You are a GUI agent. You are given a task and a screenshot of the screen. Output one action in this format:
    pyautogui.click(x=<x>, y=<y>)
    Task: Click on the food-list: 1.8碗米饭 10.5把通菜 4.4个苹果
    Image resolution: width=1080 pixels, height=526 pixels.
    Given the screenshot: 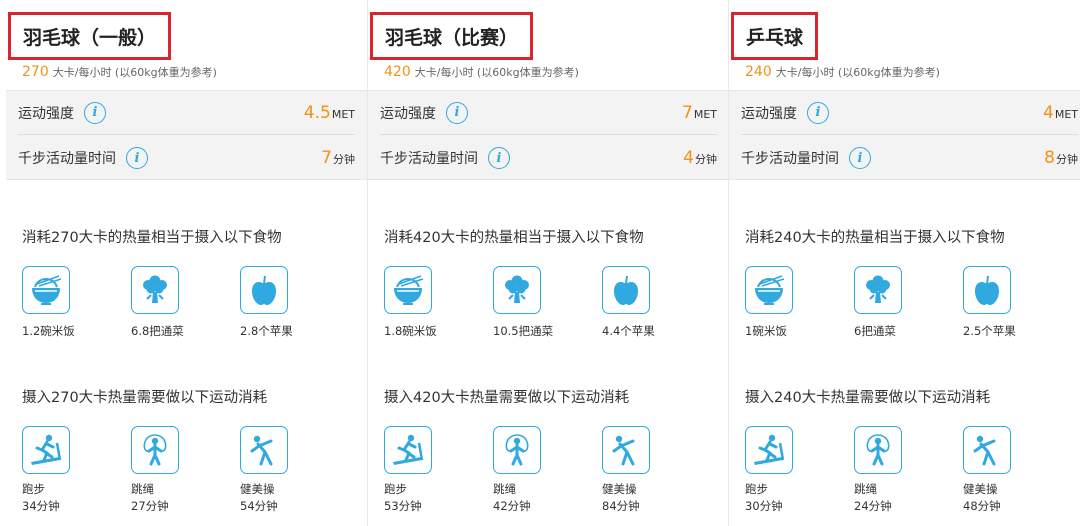 What is the action you would take?
    pyautogui.click(x=554, y=311)
    